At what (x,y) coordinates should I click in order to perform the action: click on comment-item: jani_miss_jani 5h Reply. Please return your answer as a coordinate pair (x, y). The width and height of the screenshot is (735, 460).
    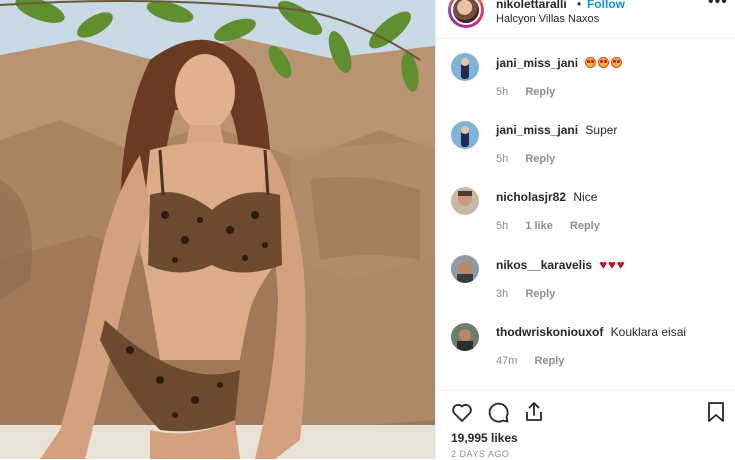
    Looking at the image, I should click on (585, 77).